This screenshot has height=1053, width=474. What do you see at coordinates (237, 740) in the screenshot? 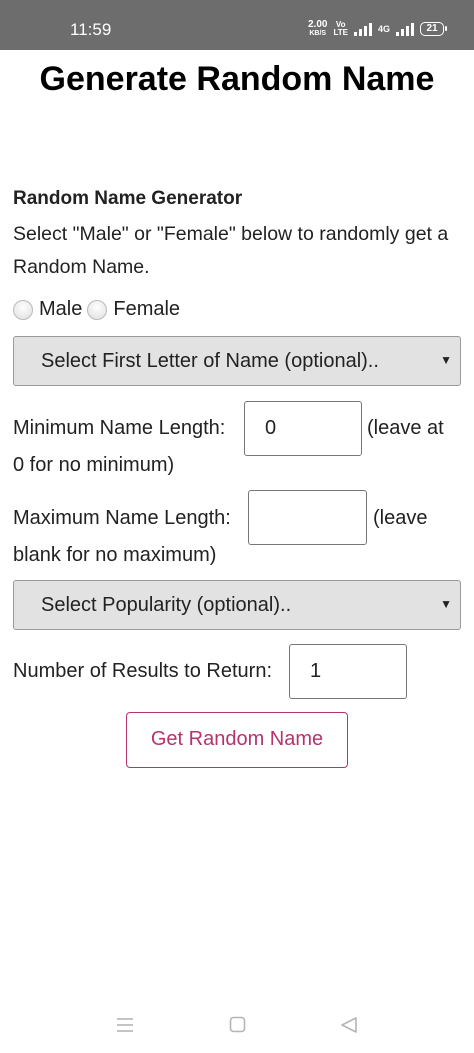
I see `get-random-name-button: Get Random Name` at bounding box center [237, 740].